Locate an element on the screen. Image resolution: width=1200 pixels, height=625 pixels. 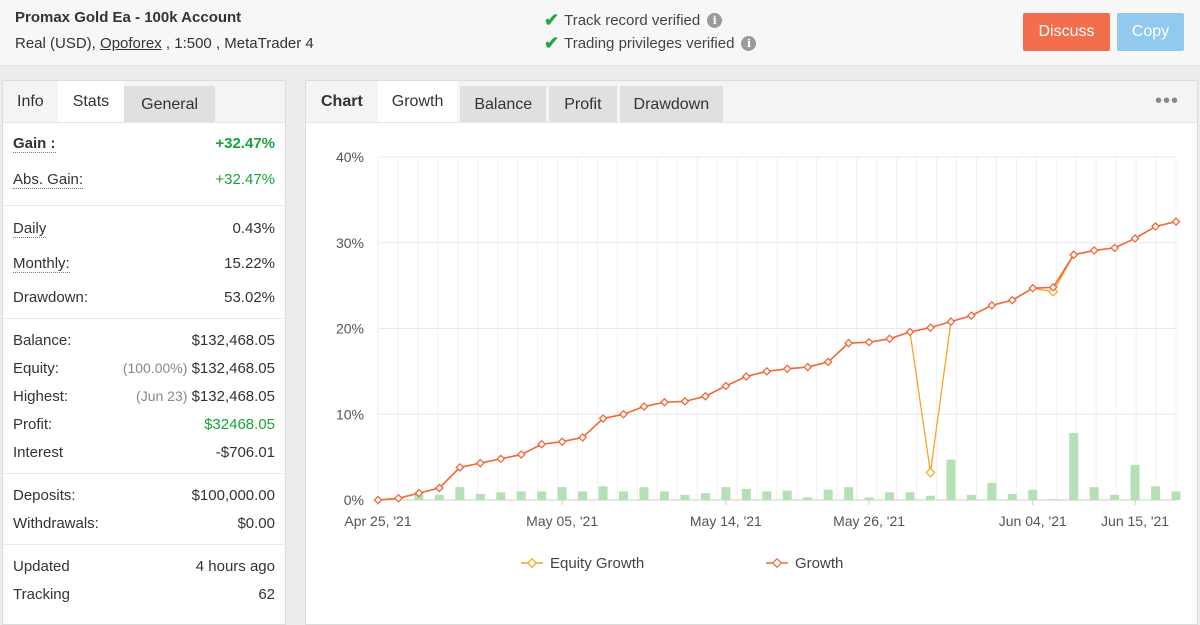
track-record-status: ✔ Track record verified i is located at coordinates (633, 20).